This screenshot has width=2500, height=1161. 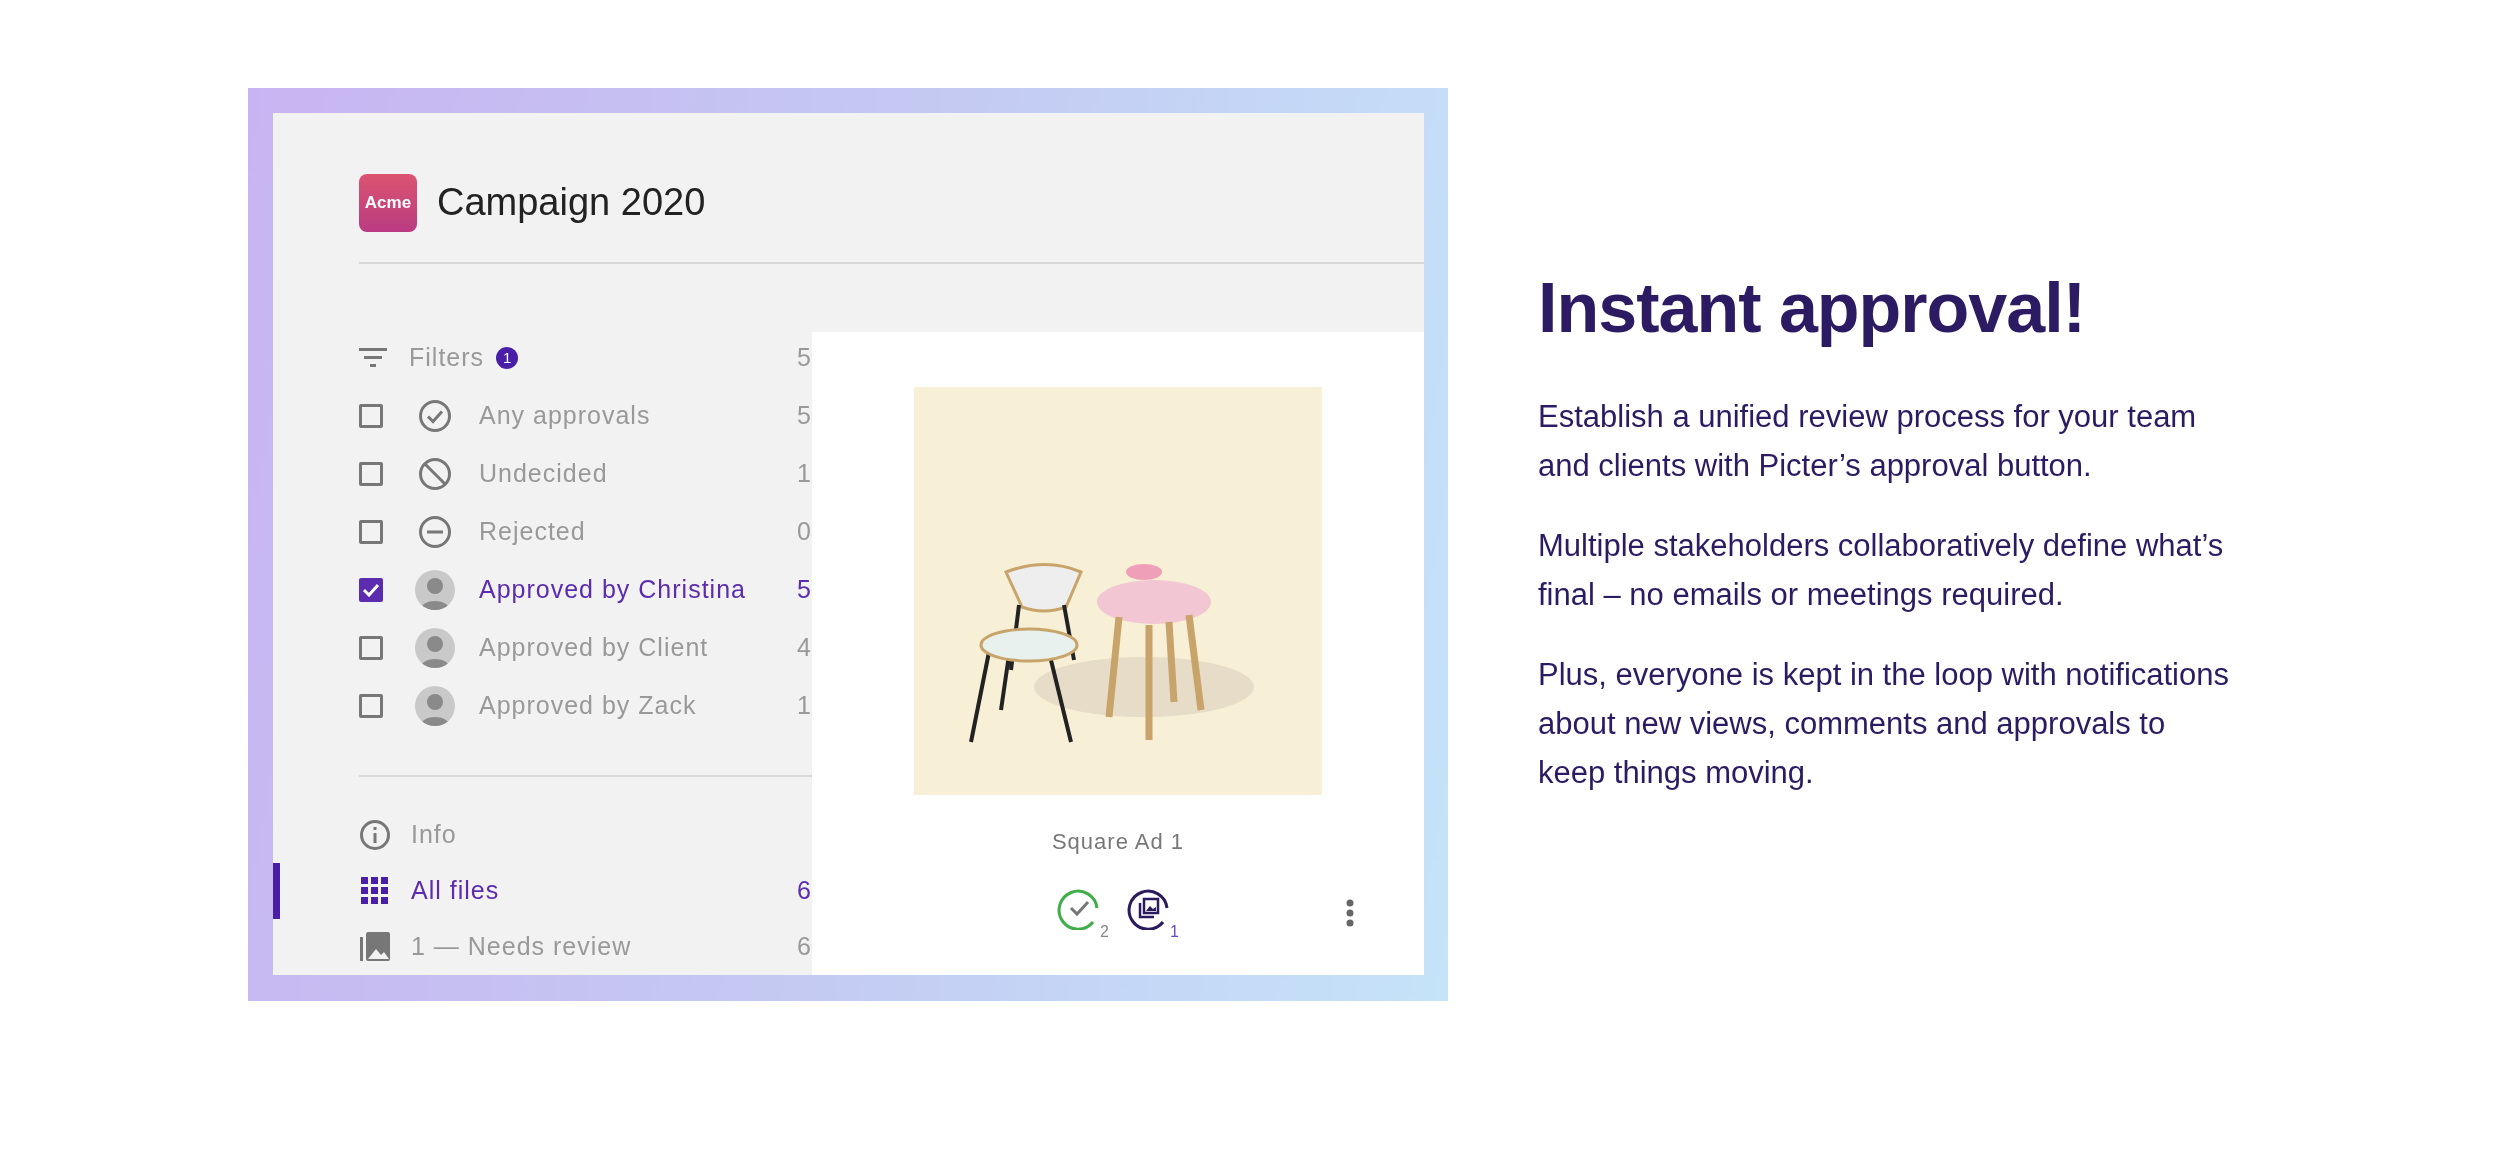 What do you see at coordinates (1153, 913) in the screenshot?
I see `versions-button: 1` at bounding box center [1153, 913].